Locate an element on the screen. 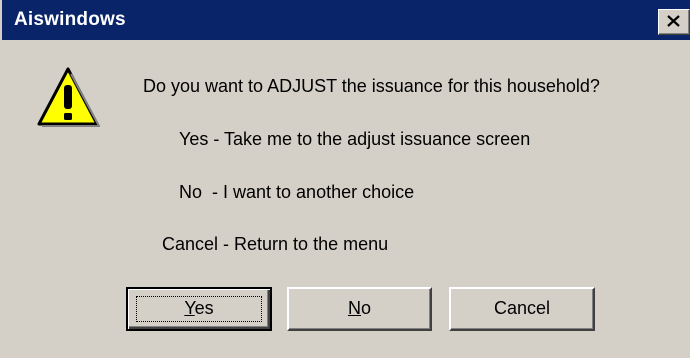  cancel-label: Cancel is located at coordinates (522, 308).